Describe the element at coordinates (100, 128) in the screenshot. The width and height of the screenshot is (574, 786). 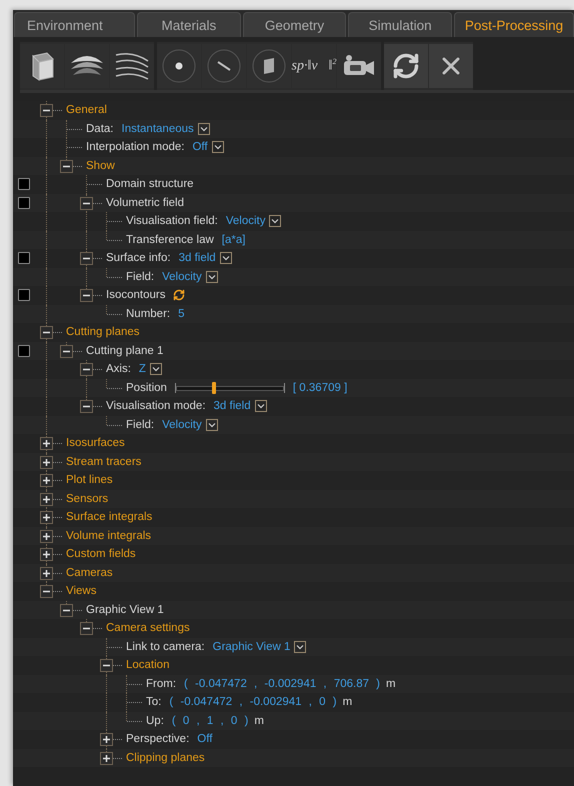
I see `property-label: Data:` at that location.